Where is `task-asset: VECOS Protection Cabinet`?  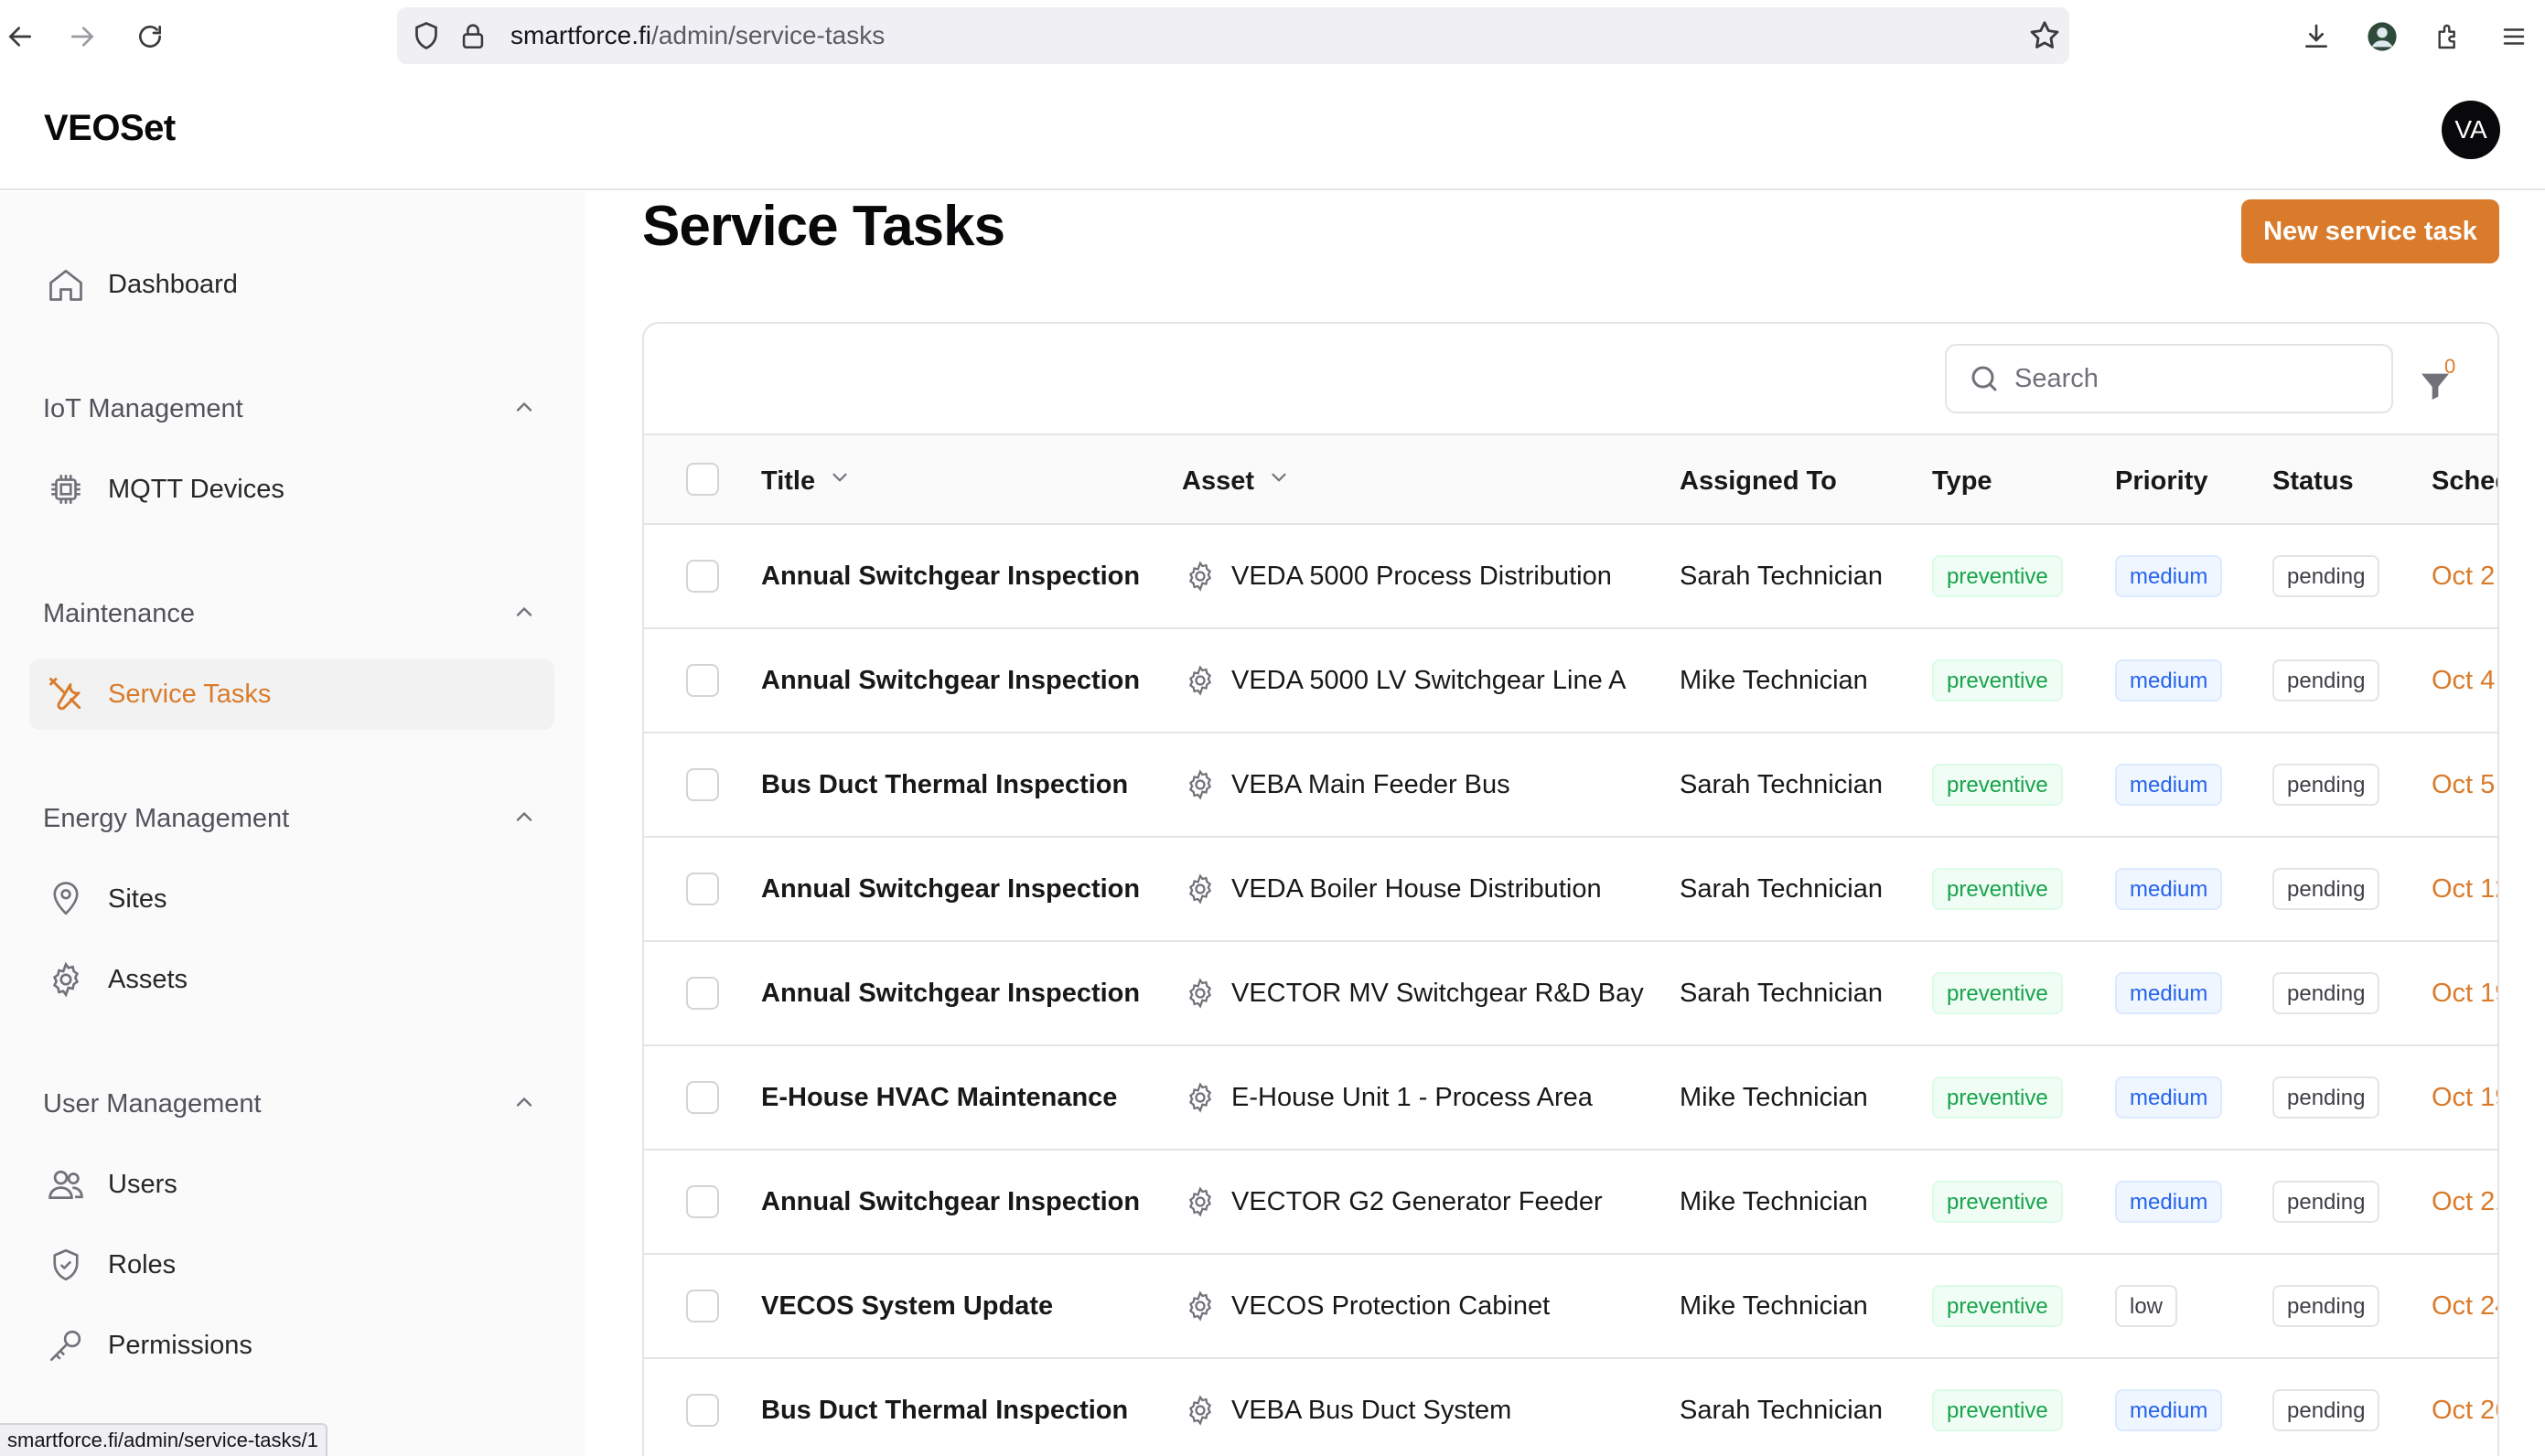 task-asset: VECOS Protection Cabinet is located at coordinates (1366, 1306).